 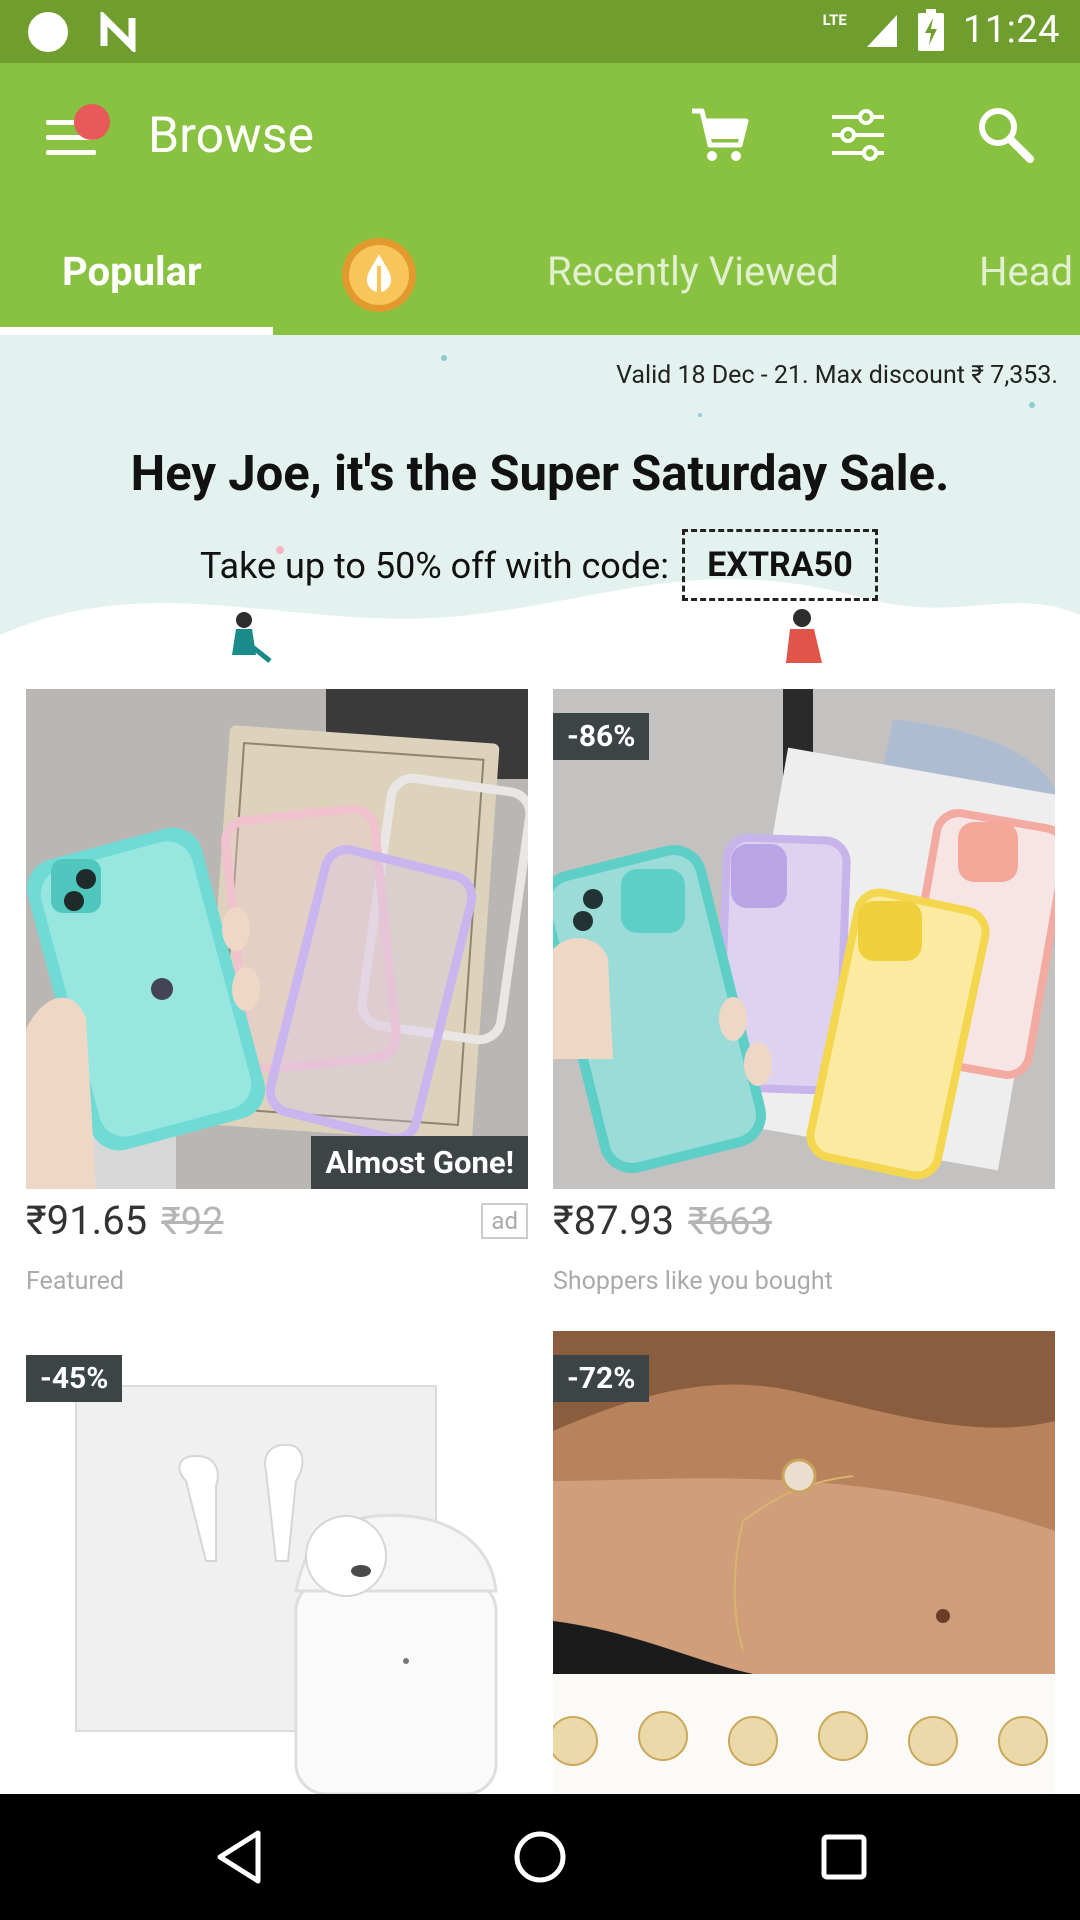 I want to click on promo-code: EXTRA50, so click(x=780, y=565).